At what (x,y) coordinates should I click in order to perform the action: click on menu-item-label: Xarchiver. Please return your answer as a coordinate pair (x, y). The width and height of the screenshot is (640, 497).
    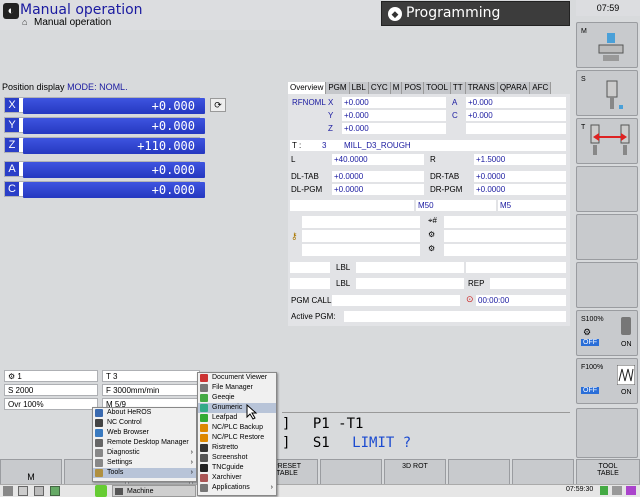
    Looking at the image, I should click on (227, 477).